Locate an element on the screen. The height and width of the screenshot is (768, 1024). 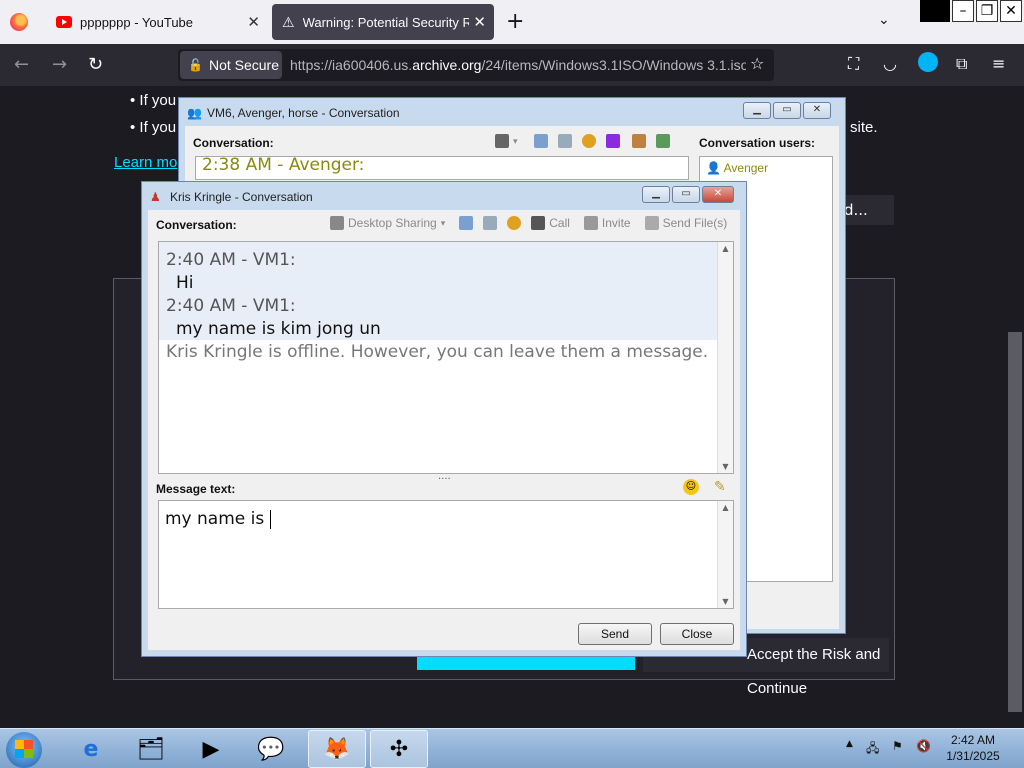
firefox-icon is located at coordinates (19, 22).